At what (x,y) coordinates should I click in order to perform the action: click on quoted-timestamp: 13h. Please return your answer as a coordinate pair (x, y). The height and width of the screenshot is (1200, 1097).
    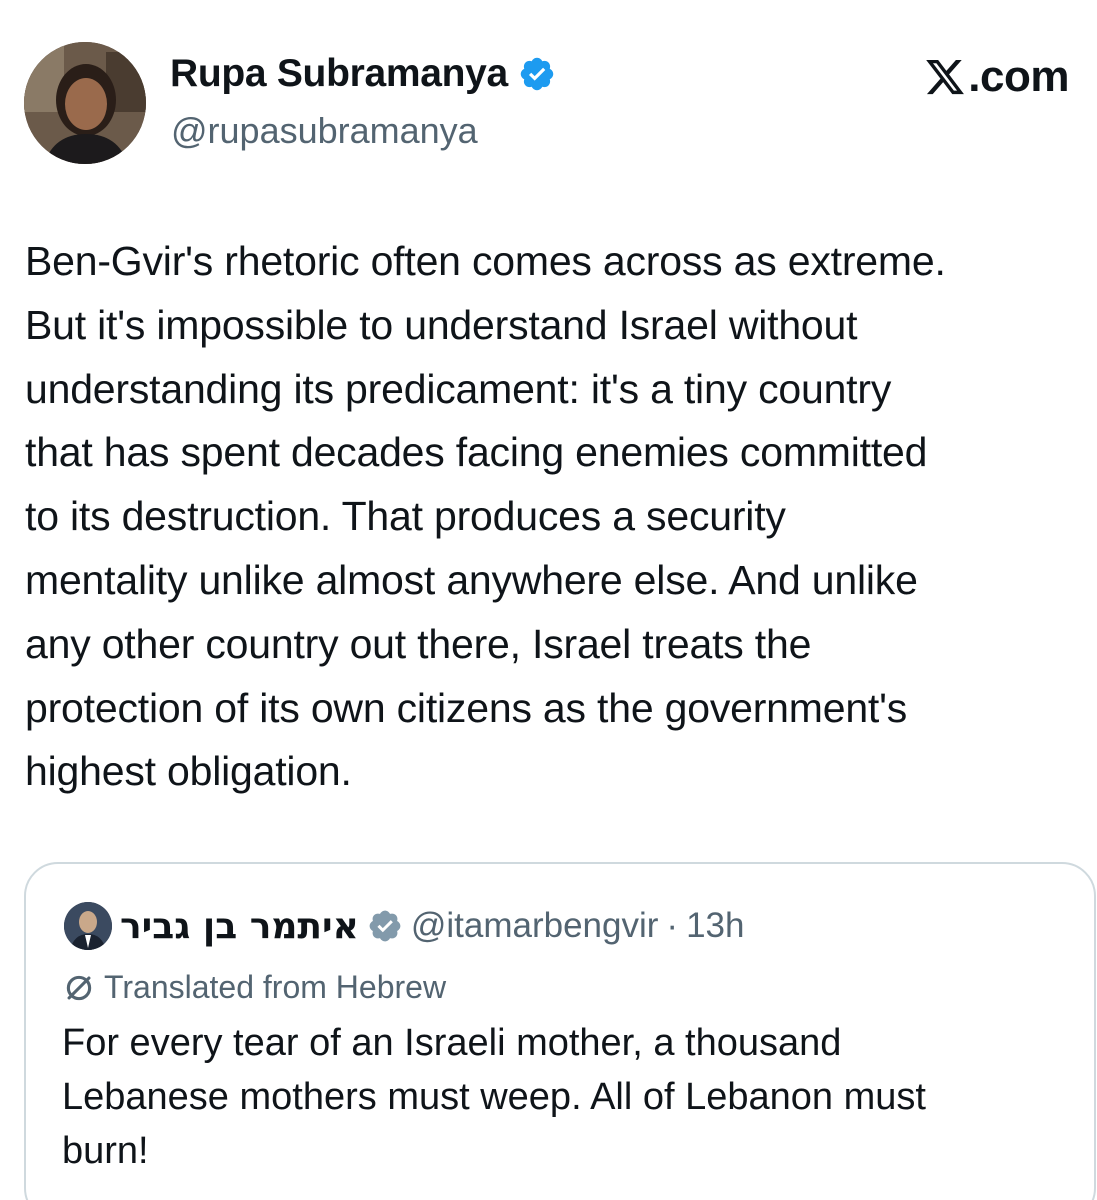
    Looking at the image, I should click on (715, 926).